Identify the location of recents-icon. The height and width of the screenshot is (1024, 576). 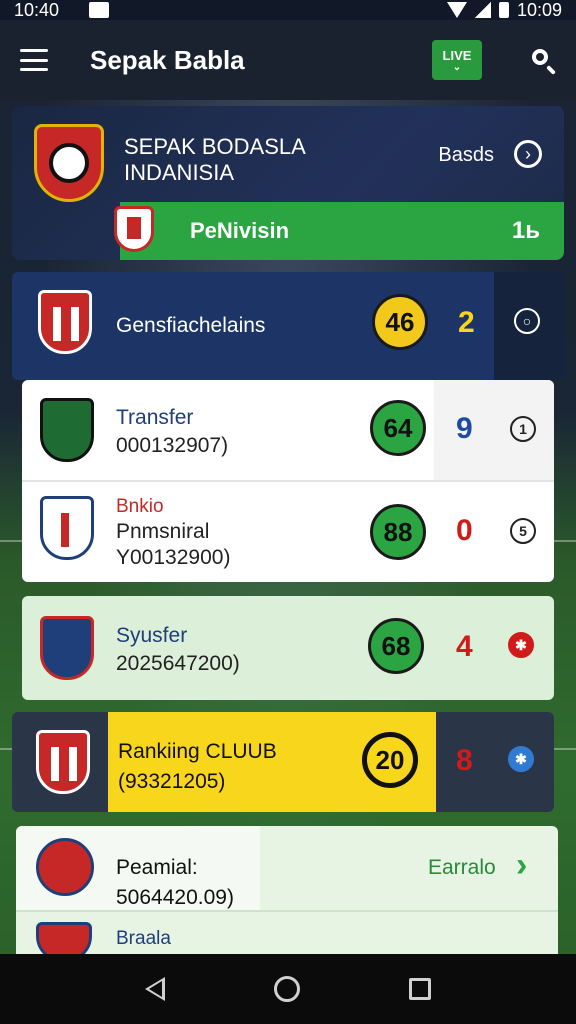
(420, 989).